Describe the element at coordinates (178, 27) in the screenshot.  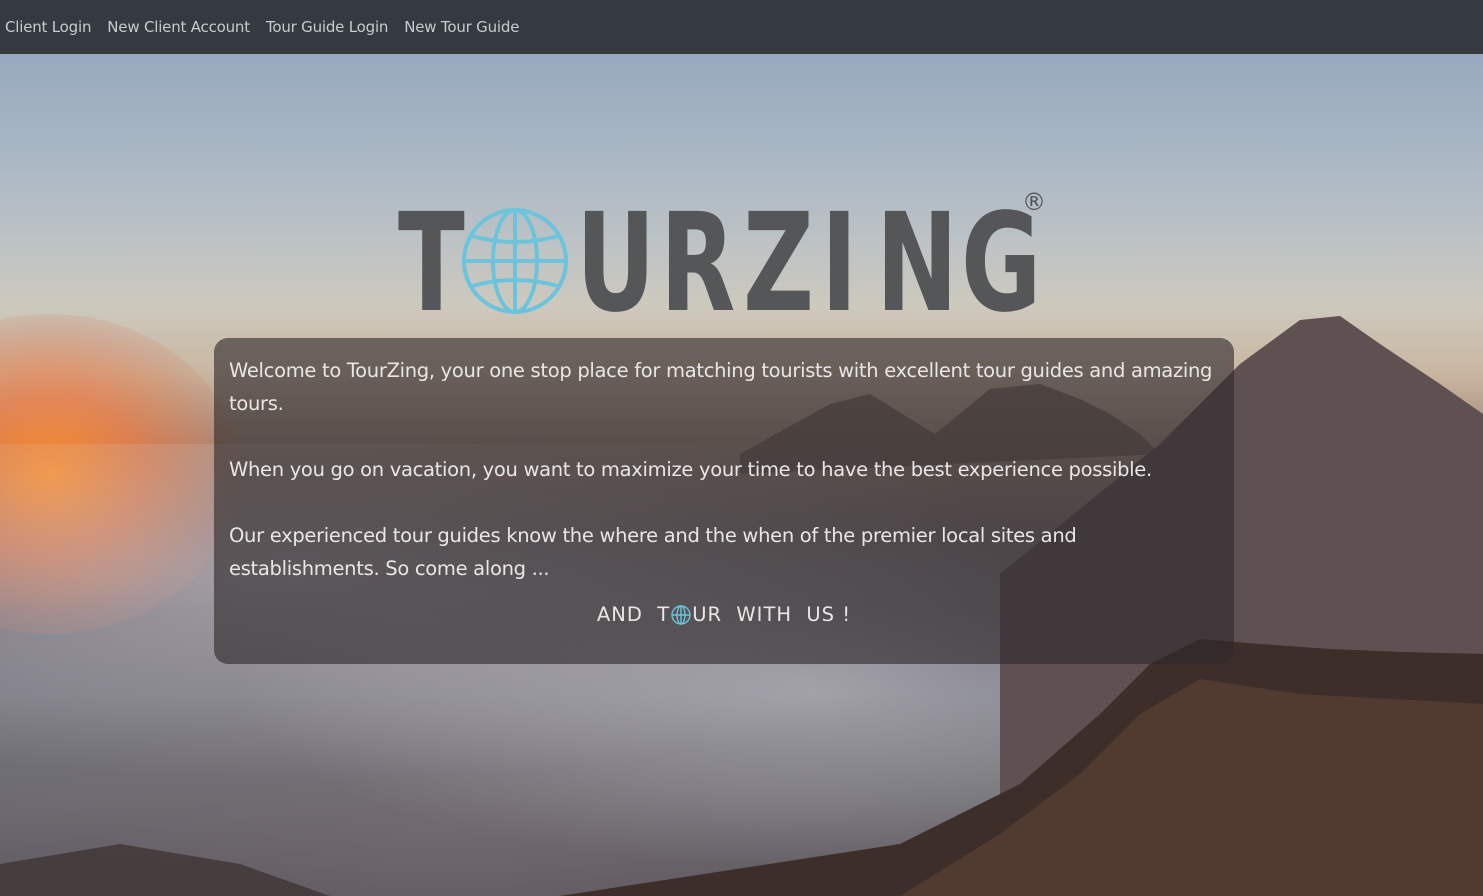
I see `nav-new-client-account: New Client Account` at that location.